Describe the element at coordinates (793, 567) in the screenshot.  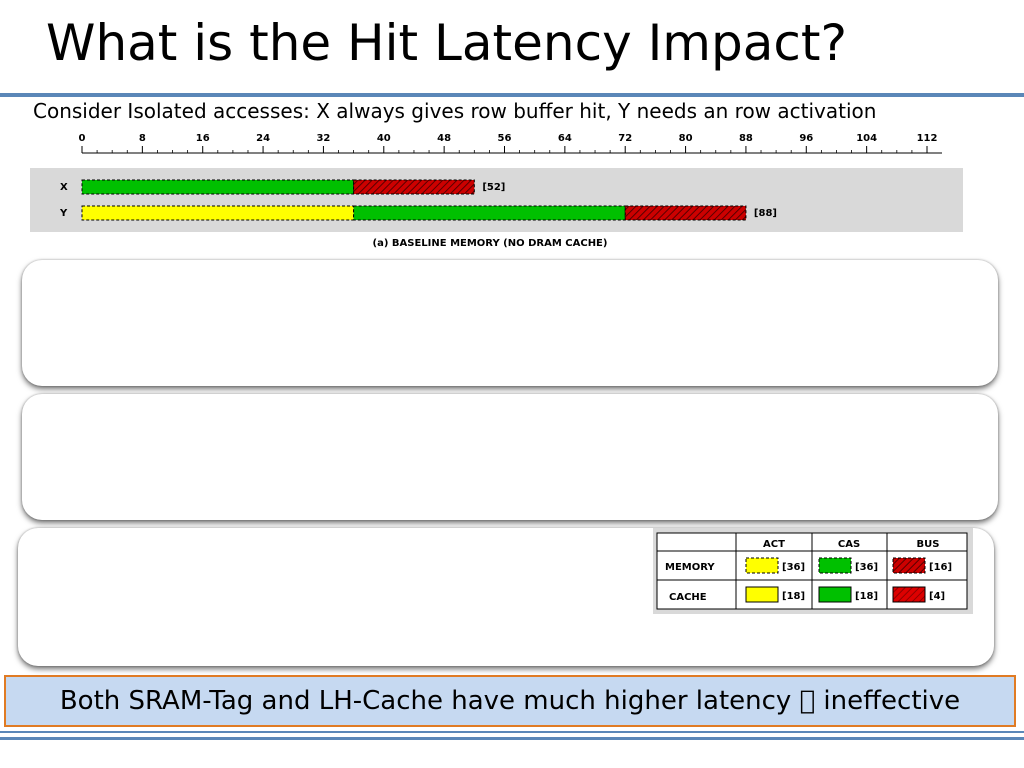
I see `legend-value-memory-act: [36]` at that location.